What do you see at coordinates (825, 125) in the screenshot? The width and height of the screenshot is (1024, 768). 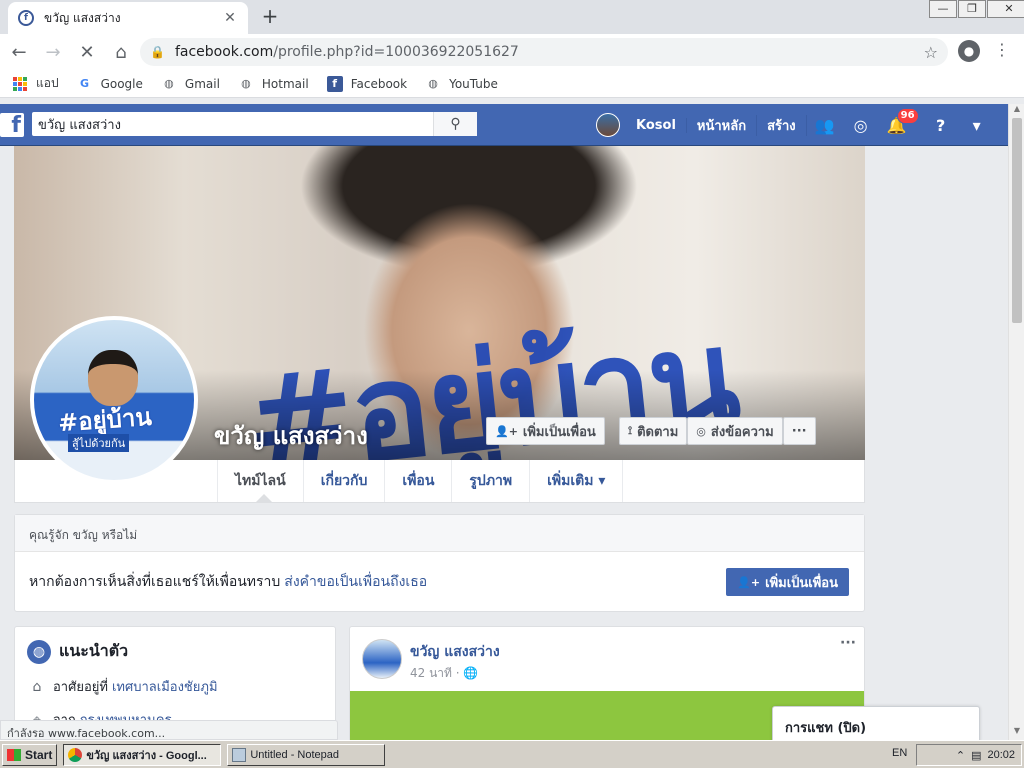 I see `friend-requests-icon: 👥` at bounding box center [825, 125].